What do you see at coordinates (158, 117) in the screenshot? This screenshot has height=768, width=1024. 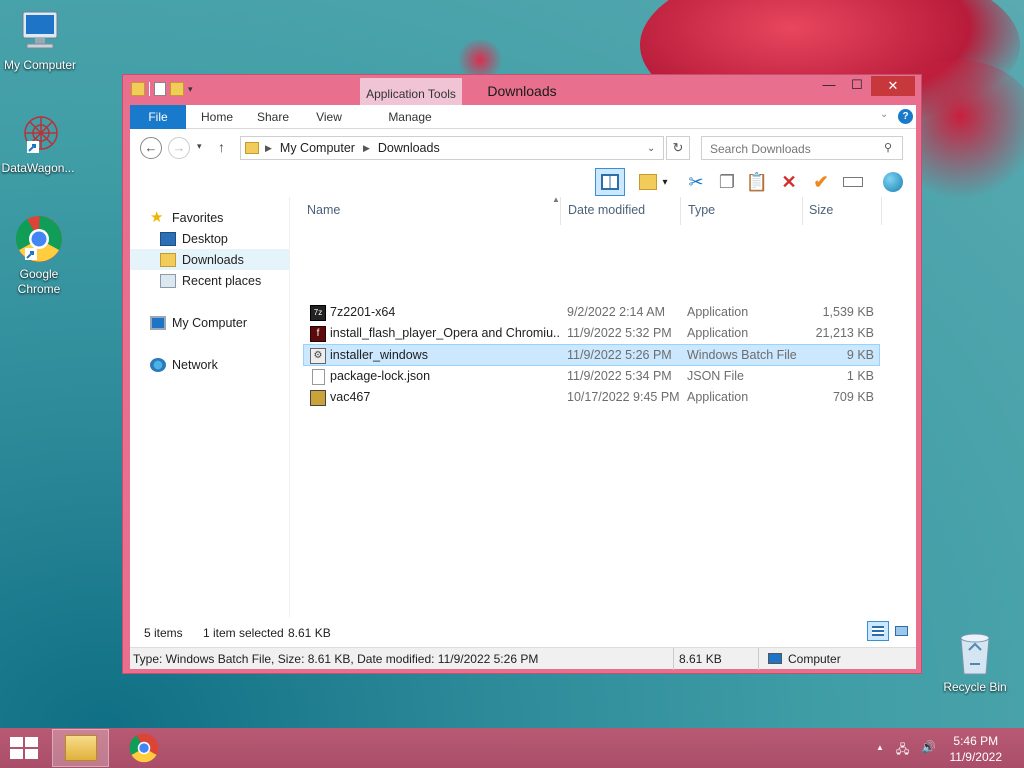 I see `tab-file: File` at bounding box center [158, 117].